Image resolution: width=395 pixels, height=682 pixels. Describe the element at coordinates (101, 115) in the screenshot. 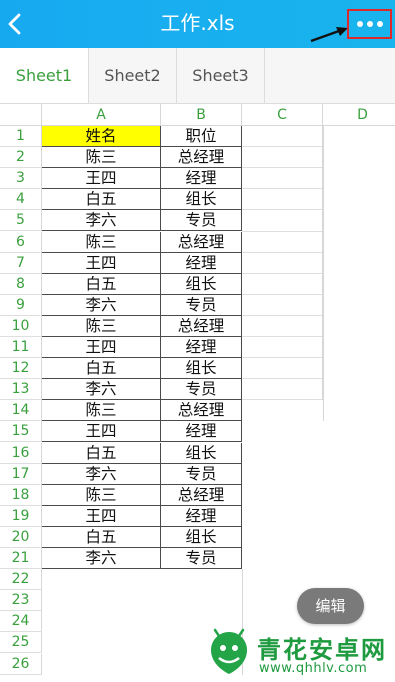

I see `column-header-a: A` at that location.